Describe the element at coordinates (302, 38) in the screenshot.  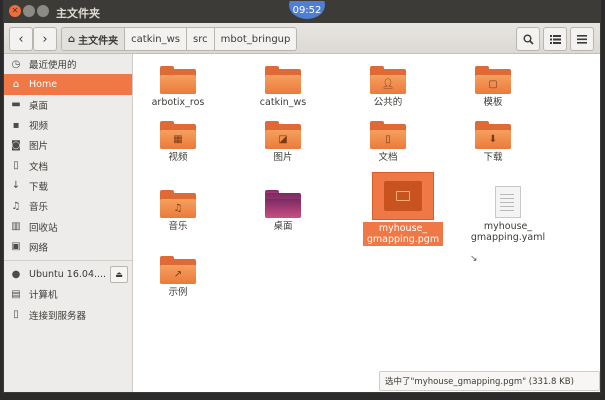
I see `toolbar: ‹ › ⌂ 主文件夹 catkin_ws src mbot_bringup` at that location.